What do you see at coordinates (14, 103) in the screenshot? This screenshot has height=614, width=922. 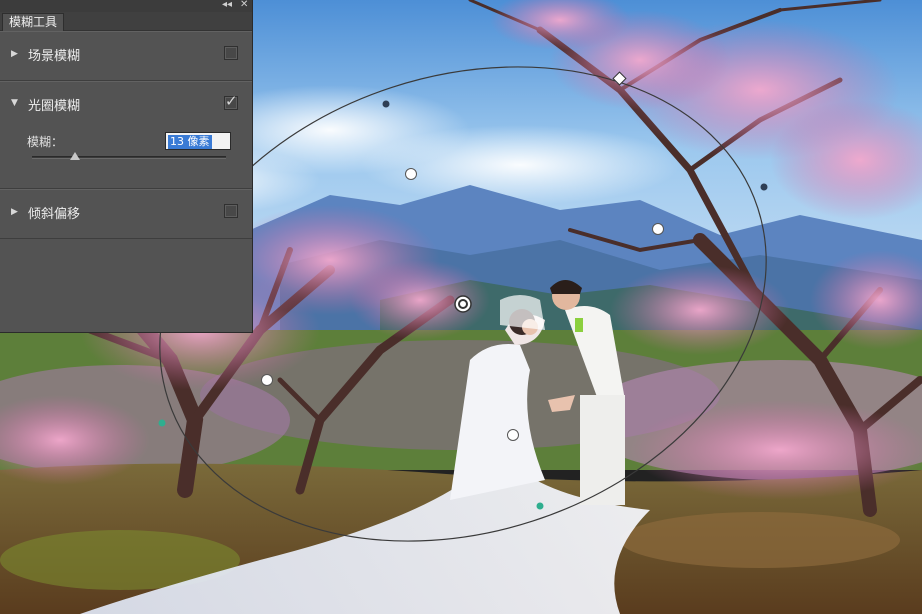 I see `triangle-down-icon: ▼` at bounding box center [14, 103].